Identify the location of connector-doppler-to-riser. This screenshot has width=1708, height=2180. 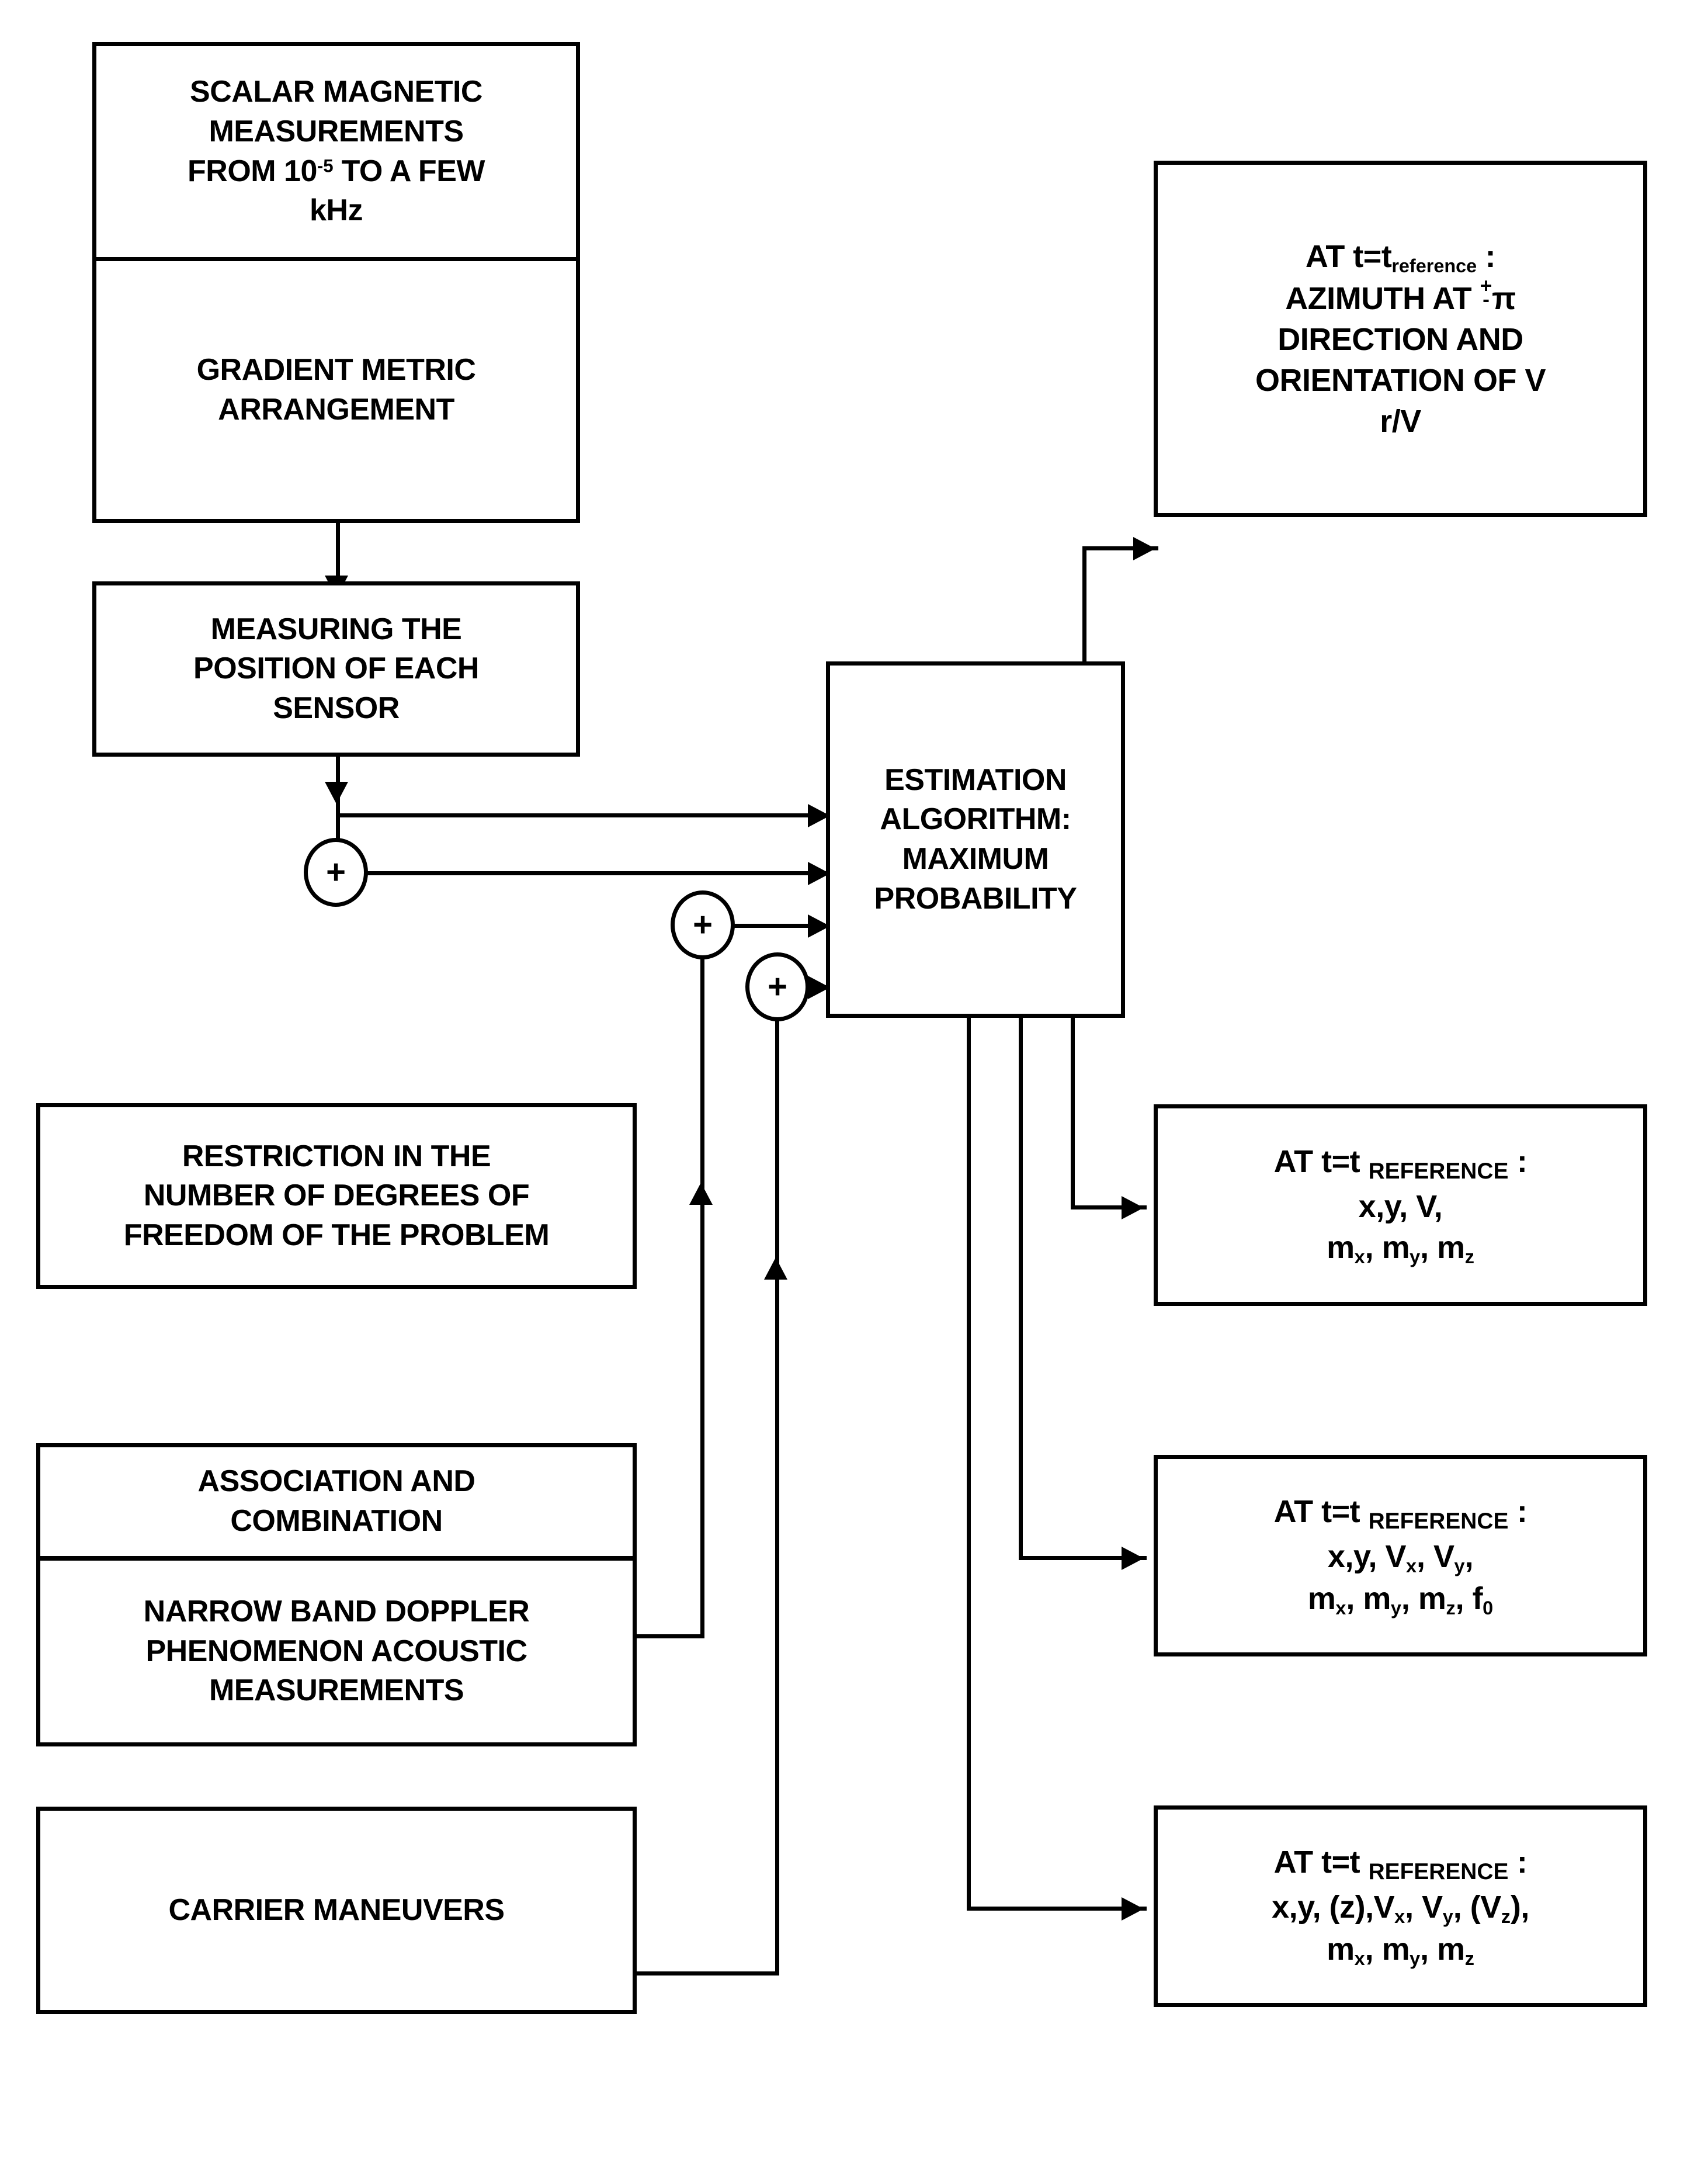
(670, 1636).